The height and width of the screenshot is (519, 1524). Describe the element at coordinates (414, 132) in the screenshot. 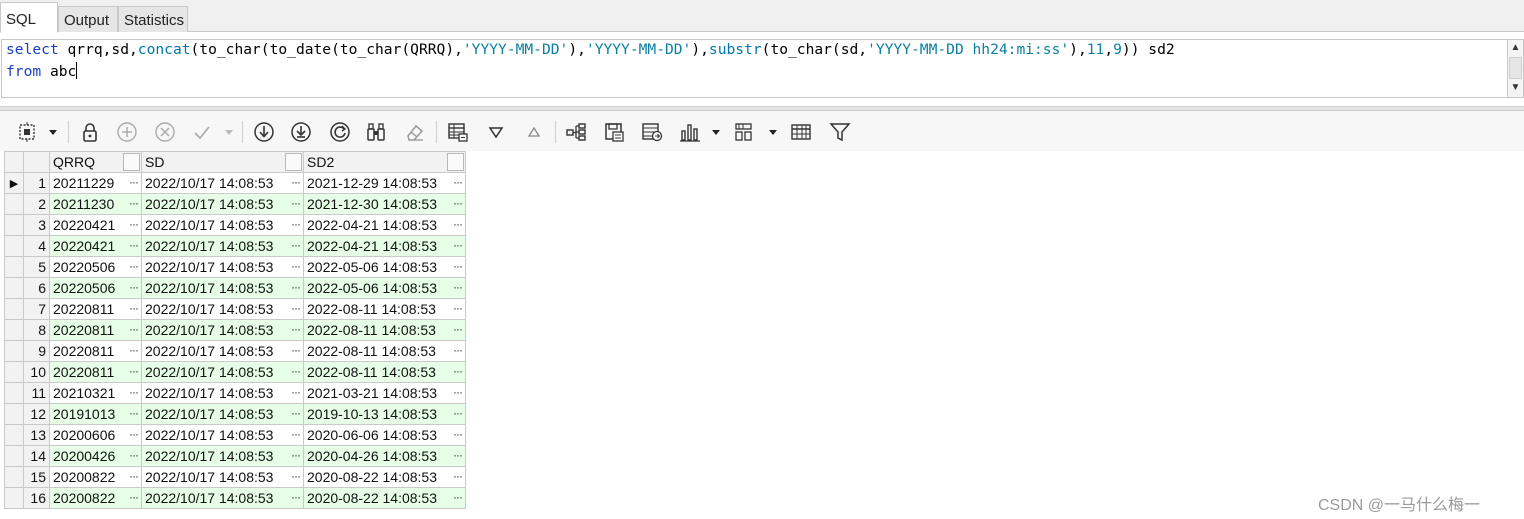

I see `clear-icon` at that location.